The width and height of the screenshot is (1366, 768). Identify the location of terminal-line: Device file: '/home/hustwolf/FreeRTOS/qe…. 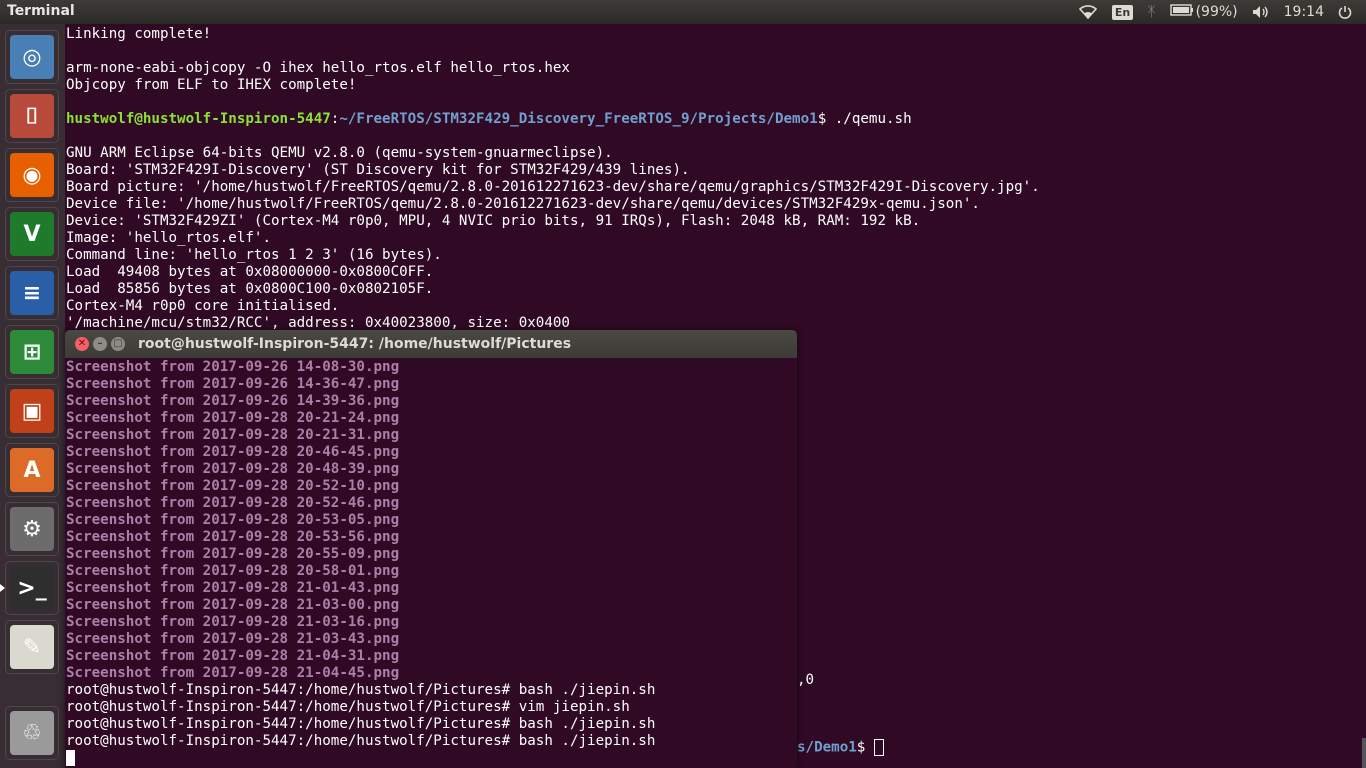
(523, 204).